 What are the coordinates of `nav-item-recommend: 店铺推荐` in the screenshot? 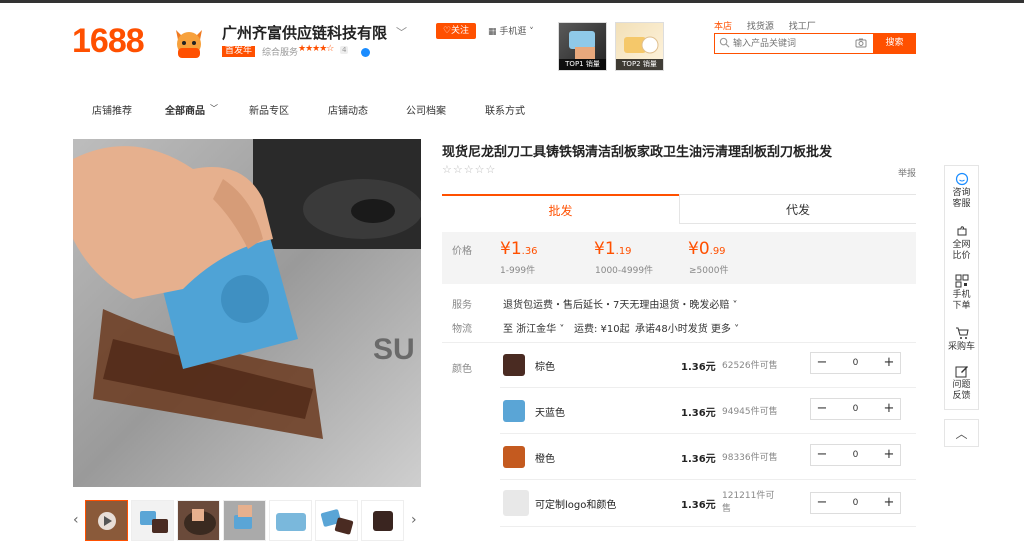 It's located at (112, 109).